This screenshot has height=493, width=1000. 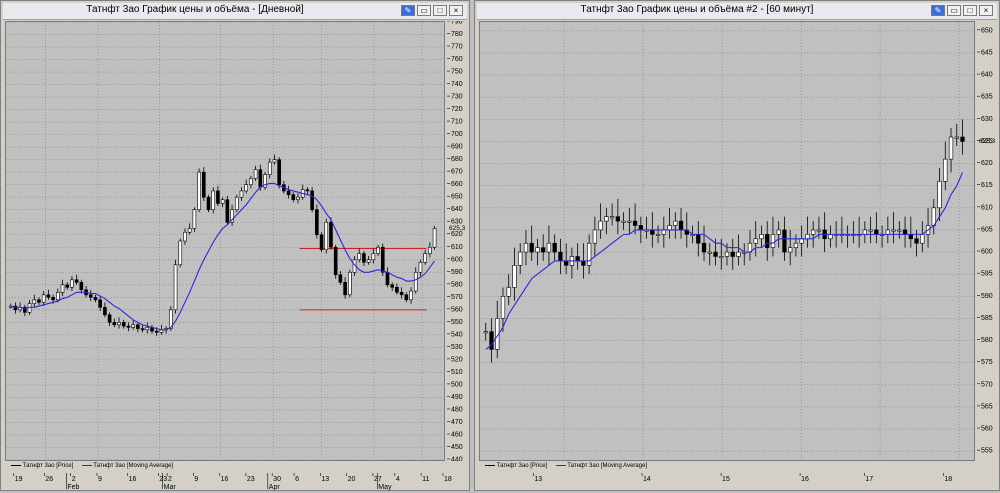 I want to click on y-tick-label: 590, so click(x=987, y=296).